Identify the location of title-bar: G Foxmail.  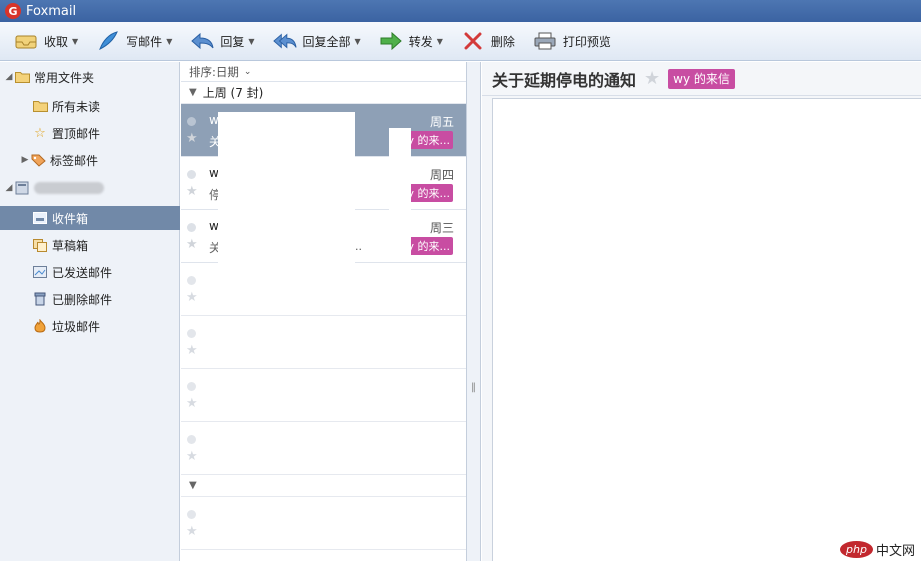
(460, 11).